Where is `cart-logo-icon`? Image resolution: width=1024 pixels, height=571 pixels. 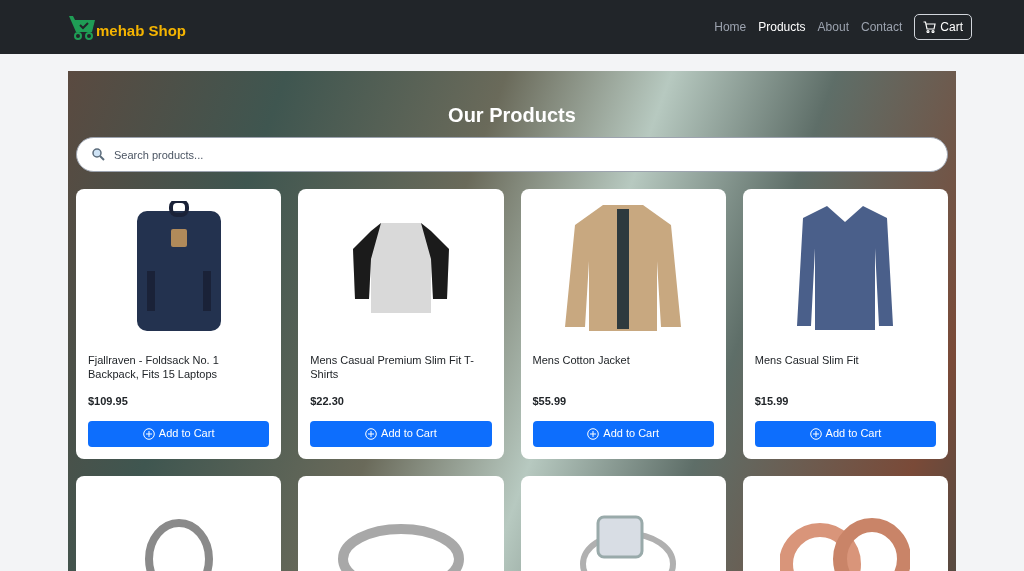
cart-logo-icon is located at coordinates (82, 27).